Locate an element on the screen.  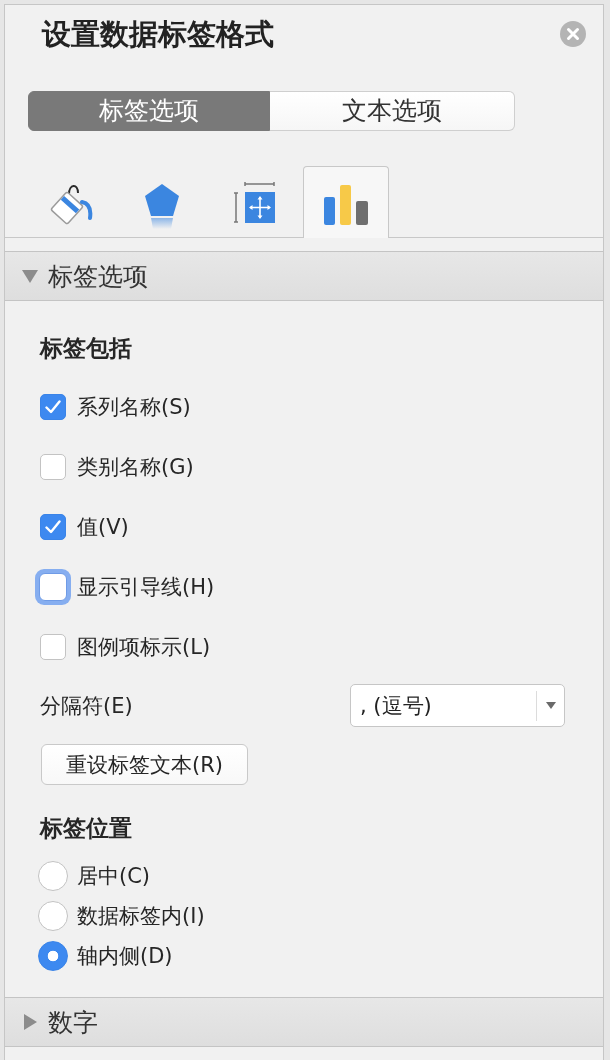
caret-icon is located at coordinates (550, 705).